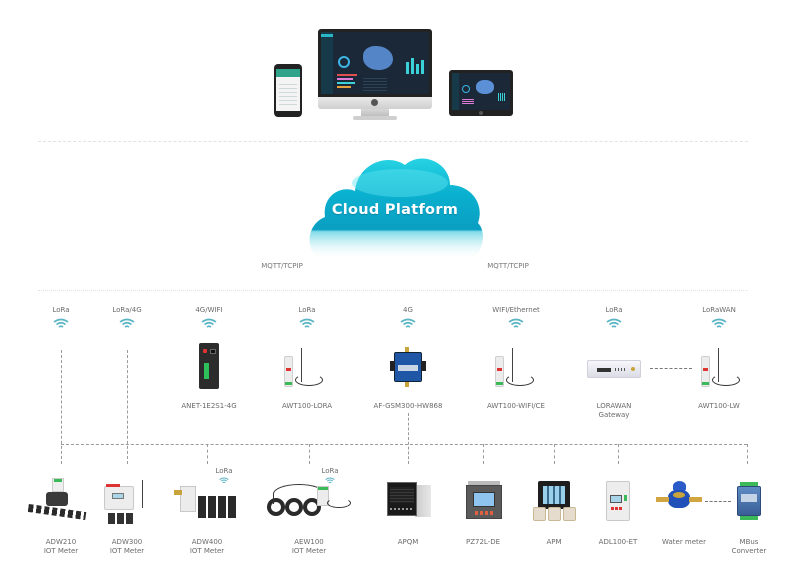 Image resolution: width=785 pixels, height=585 pixels. I want to click on tablet, so click(481, 93).